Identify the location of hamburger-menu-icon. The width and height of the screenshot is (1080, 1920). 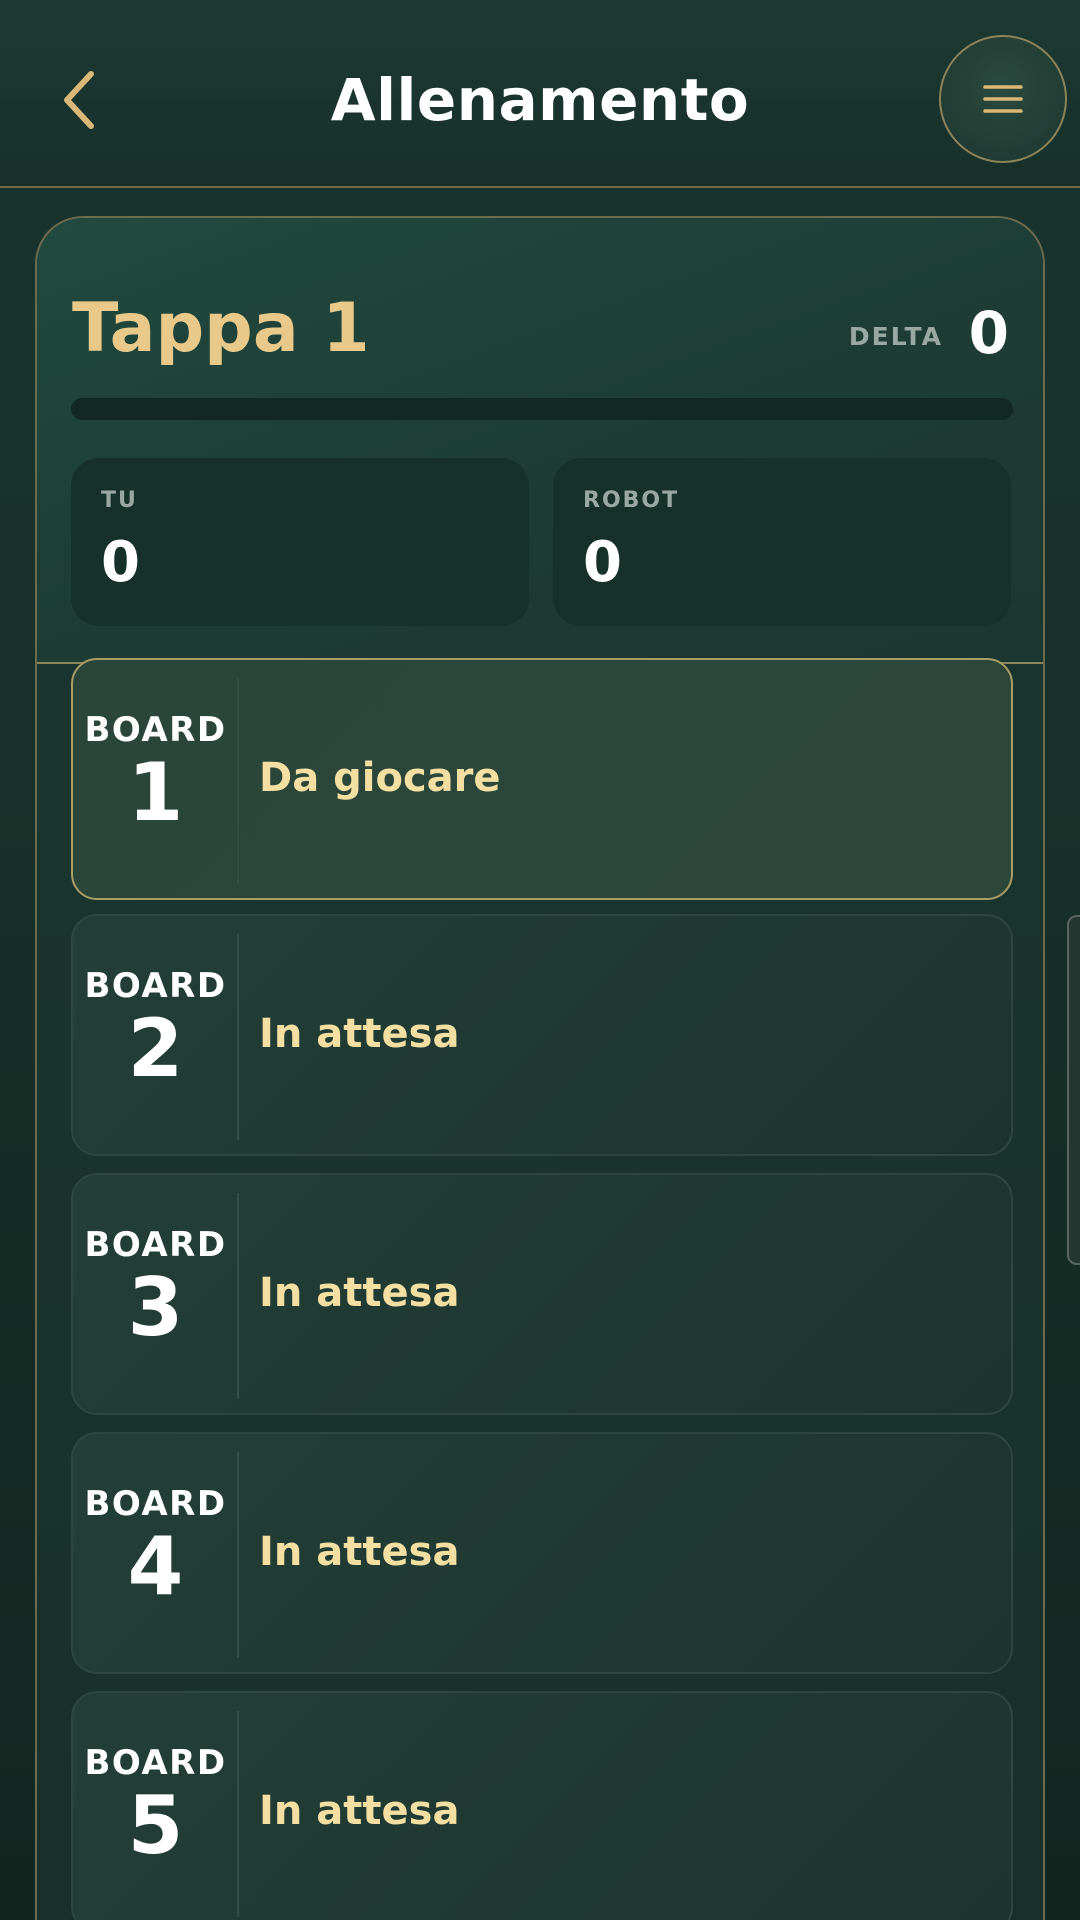
(1003, 99).